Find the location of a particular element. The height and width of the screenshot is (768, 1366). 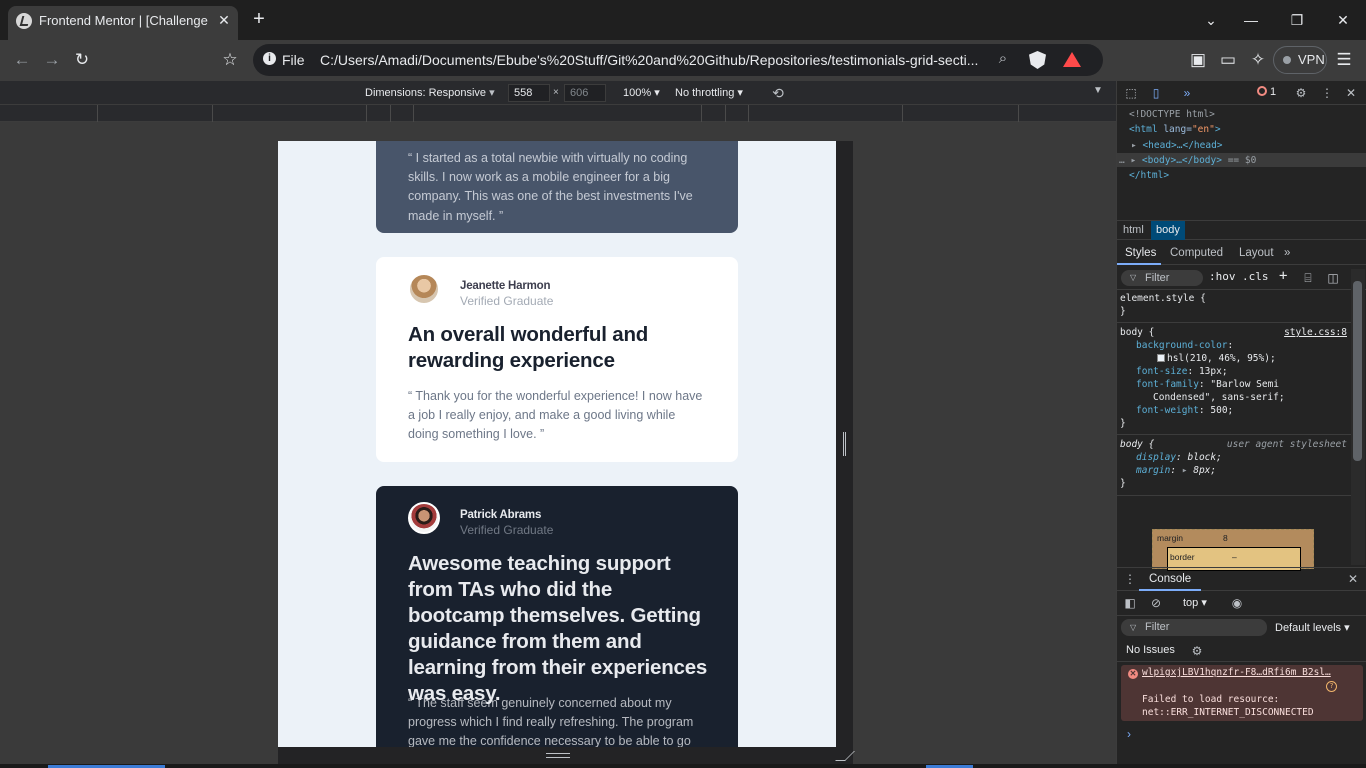

inspect-element-icon: ⬚ is located at coordinates (1131, 93).